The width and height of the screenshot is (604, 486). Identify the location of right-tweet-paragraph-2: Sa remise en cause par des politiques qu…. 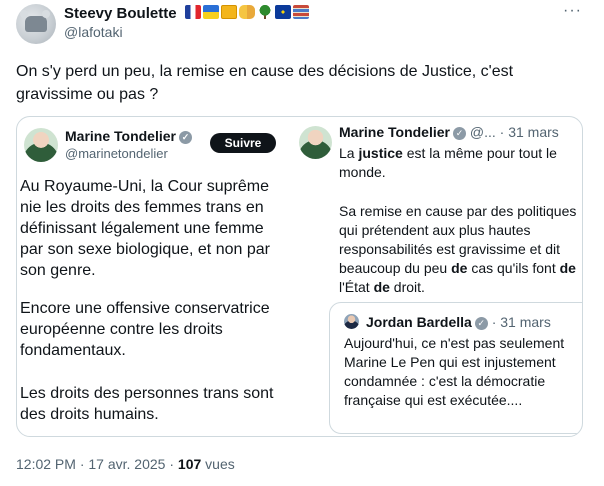
(460, 249).